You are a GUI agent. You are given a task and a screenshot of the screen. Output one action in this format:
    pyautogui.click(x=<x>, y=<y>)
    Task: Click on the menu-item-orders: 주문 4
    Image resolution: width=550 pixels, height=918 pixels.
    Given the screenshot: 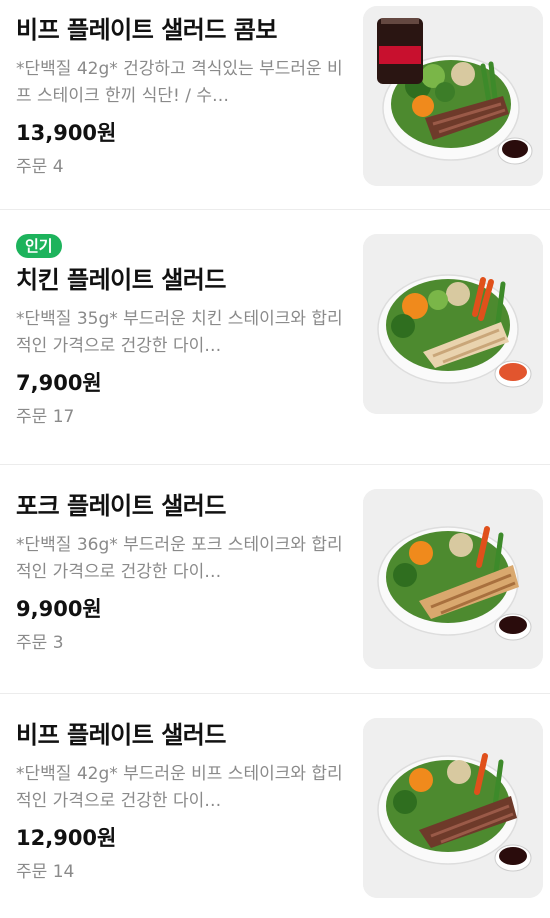 What is the action you would take?
    pyautogui.click(x=181, y=167)
    